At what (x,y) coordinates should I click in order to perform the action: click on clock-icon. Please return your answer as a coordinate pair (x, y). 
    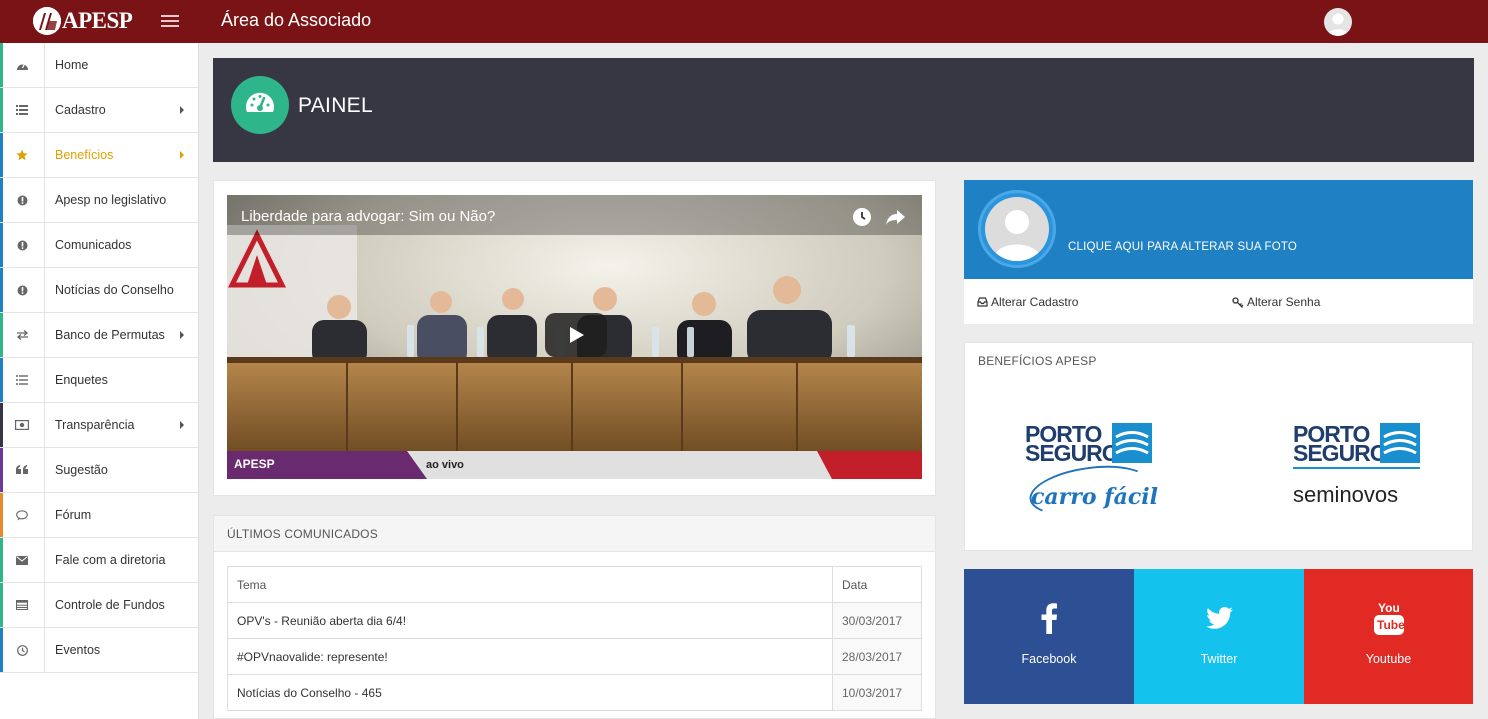
    Looking at the image, I should click on (22, 650).